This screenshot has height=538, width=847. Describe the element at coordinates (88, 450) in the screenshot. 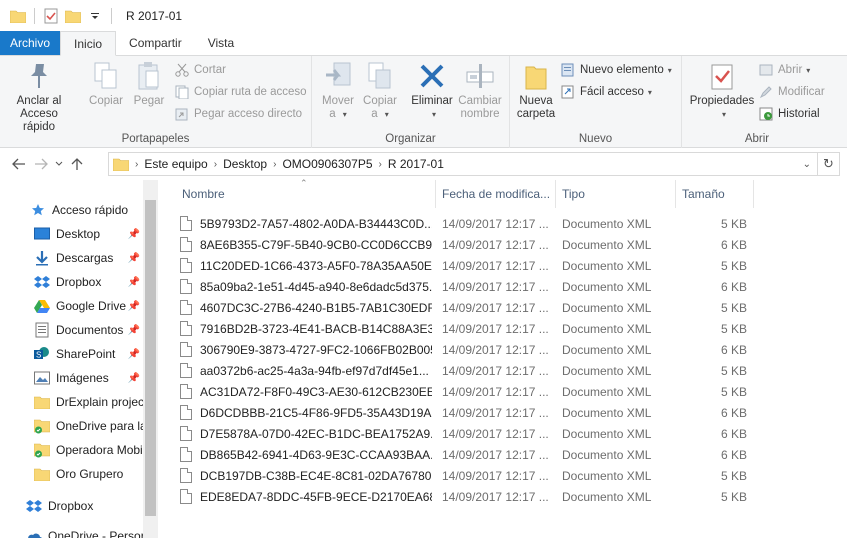

I see `nav-item-operadora: Operadora Mobi` at that location.